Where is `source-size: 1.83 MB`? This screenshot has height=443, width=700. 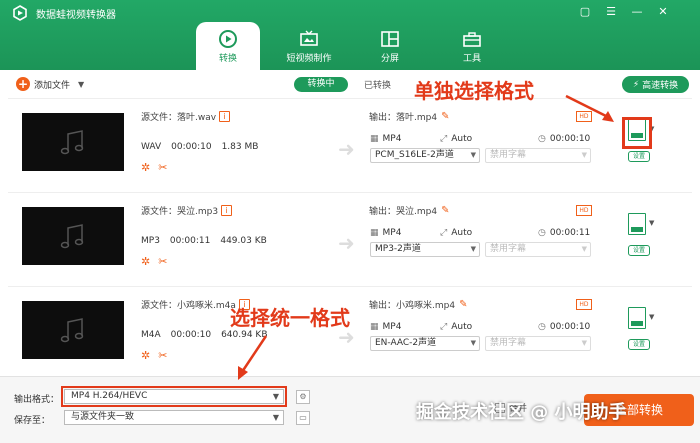
source-size: 1.83 MB is located at coordinates (240, 147).